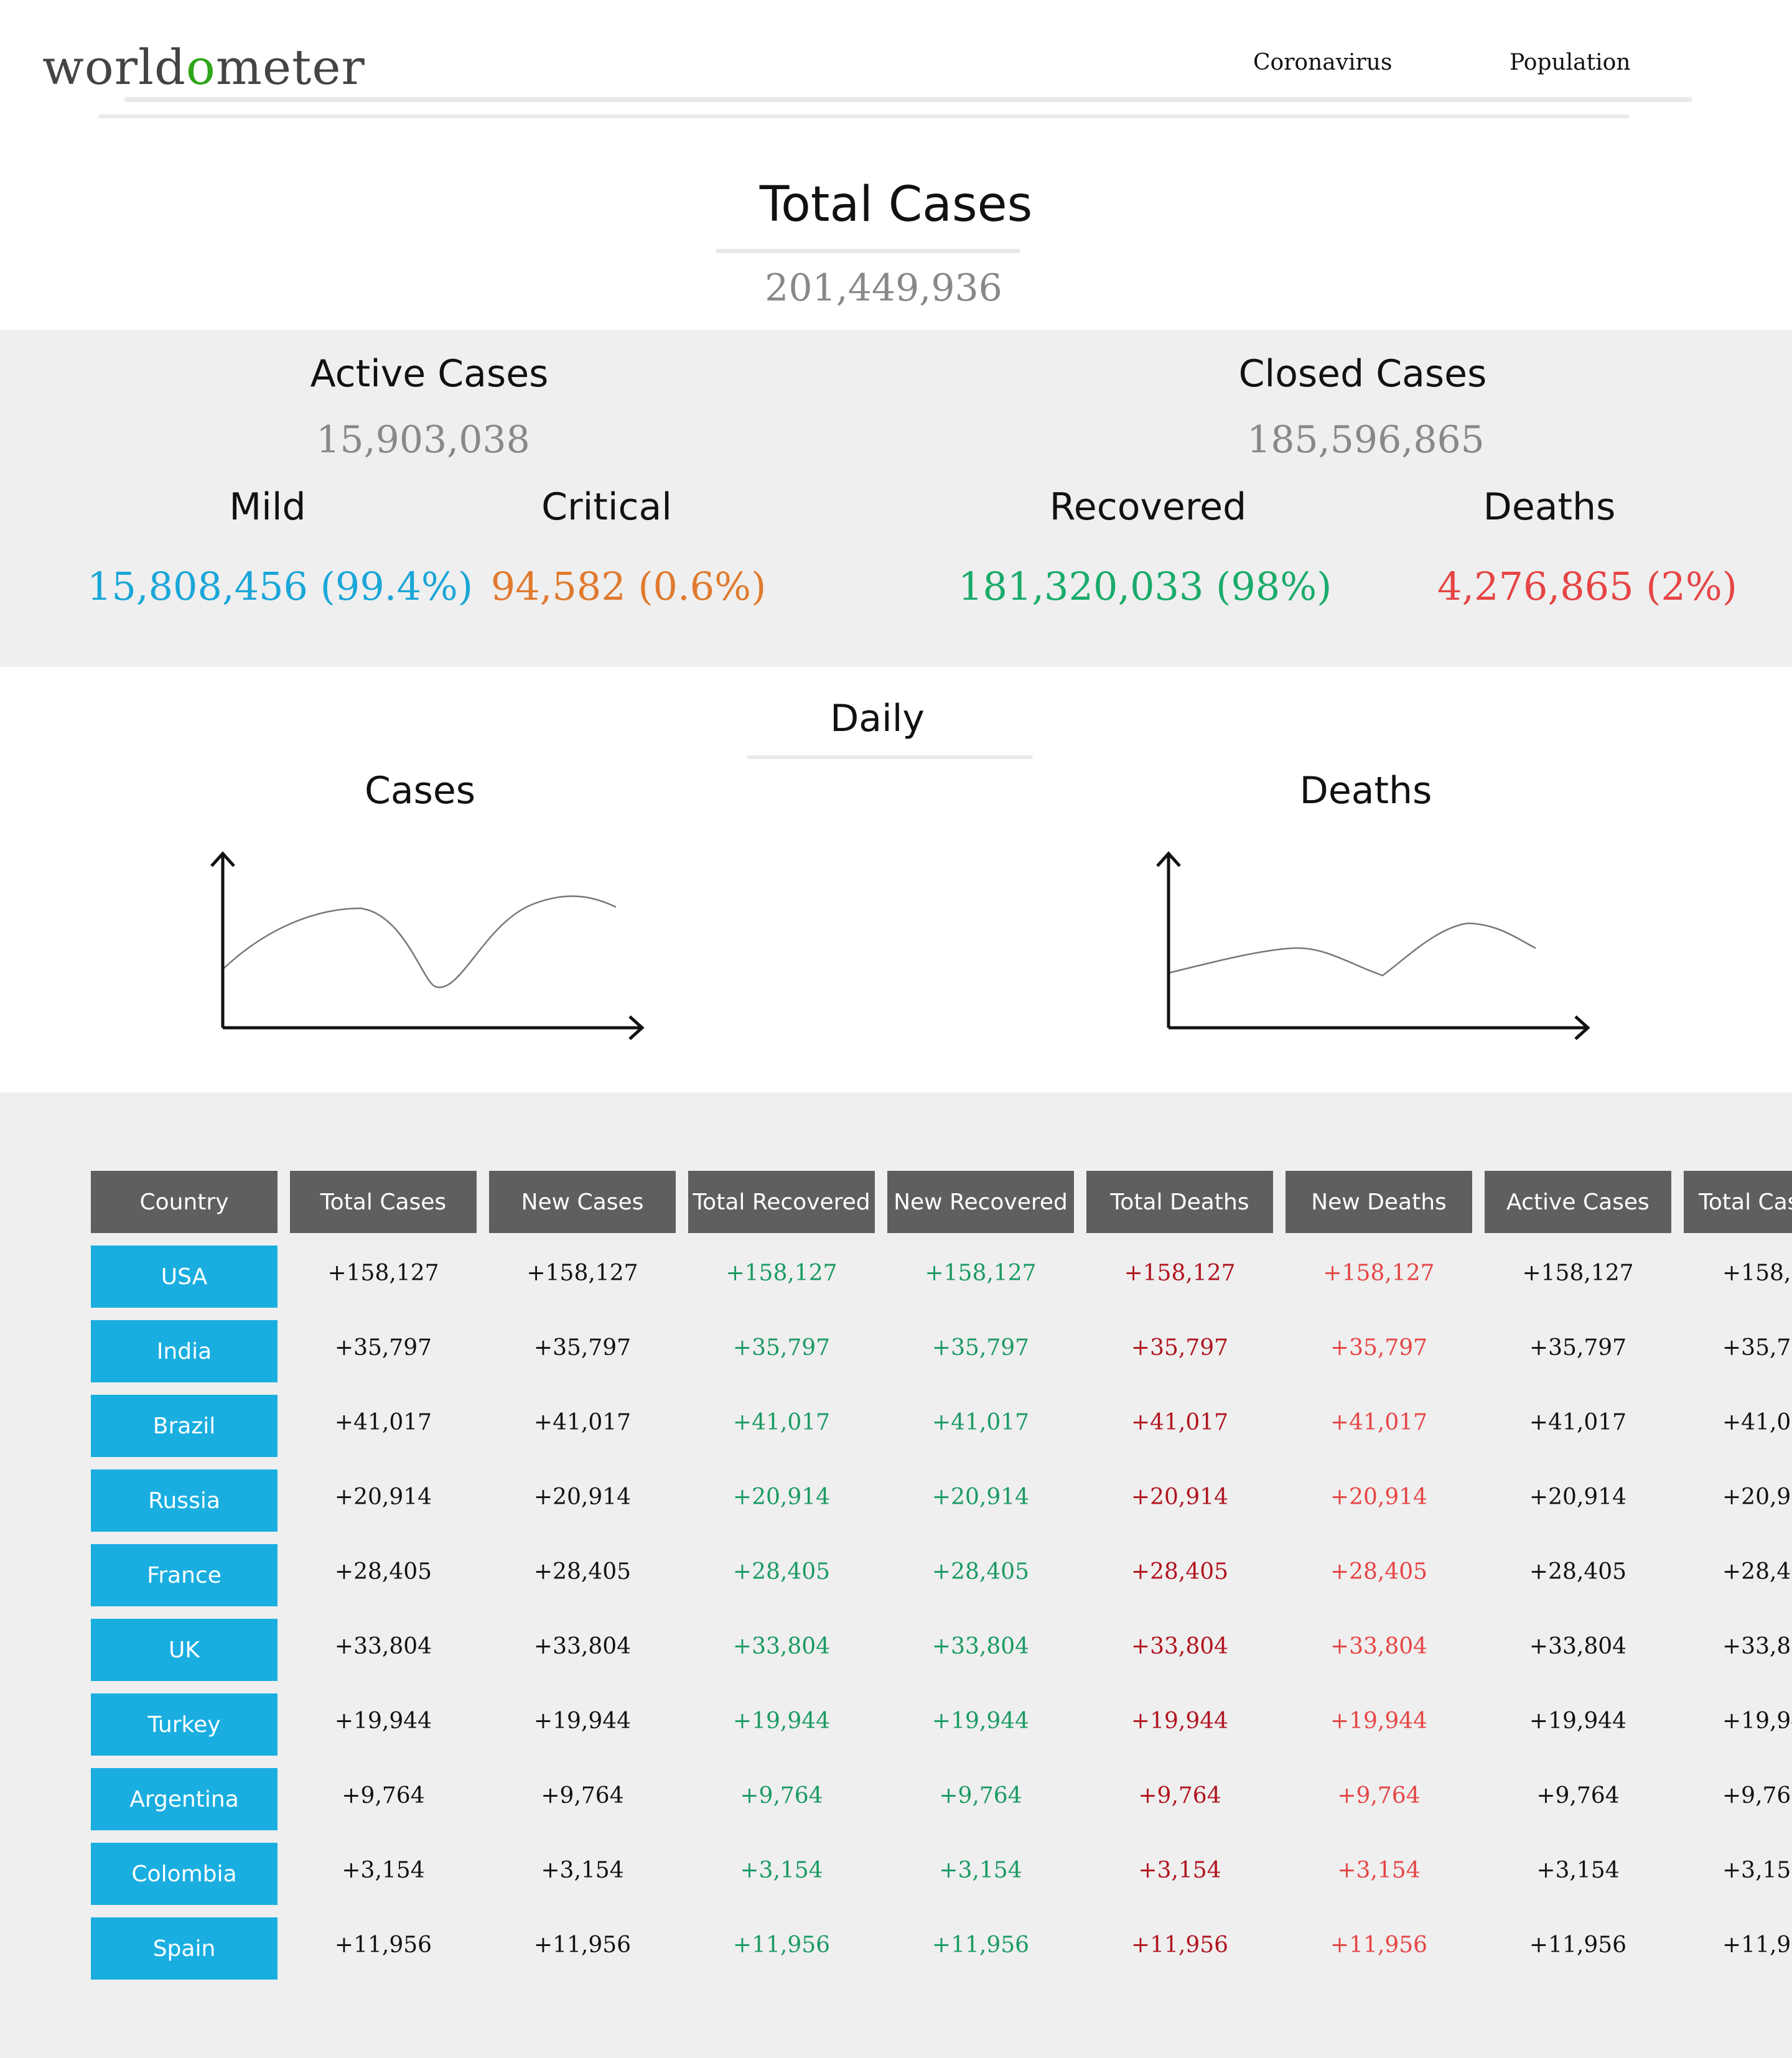 The width and height of the screenshot is (1792, 2058). I want to click on column-header: New Deaths, so click(1379, 1202).